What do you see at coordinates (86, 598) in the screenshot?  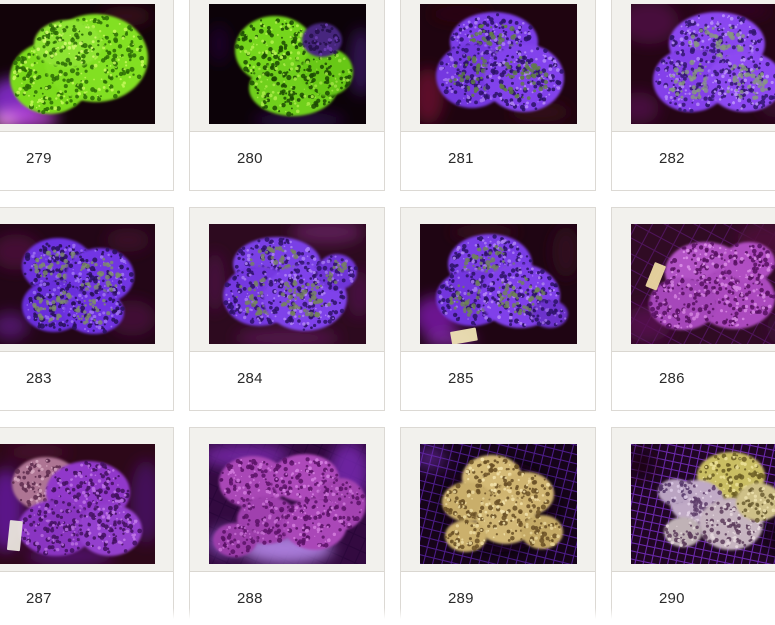 I see `label-area: 287` at bounding box center [86, 598].